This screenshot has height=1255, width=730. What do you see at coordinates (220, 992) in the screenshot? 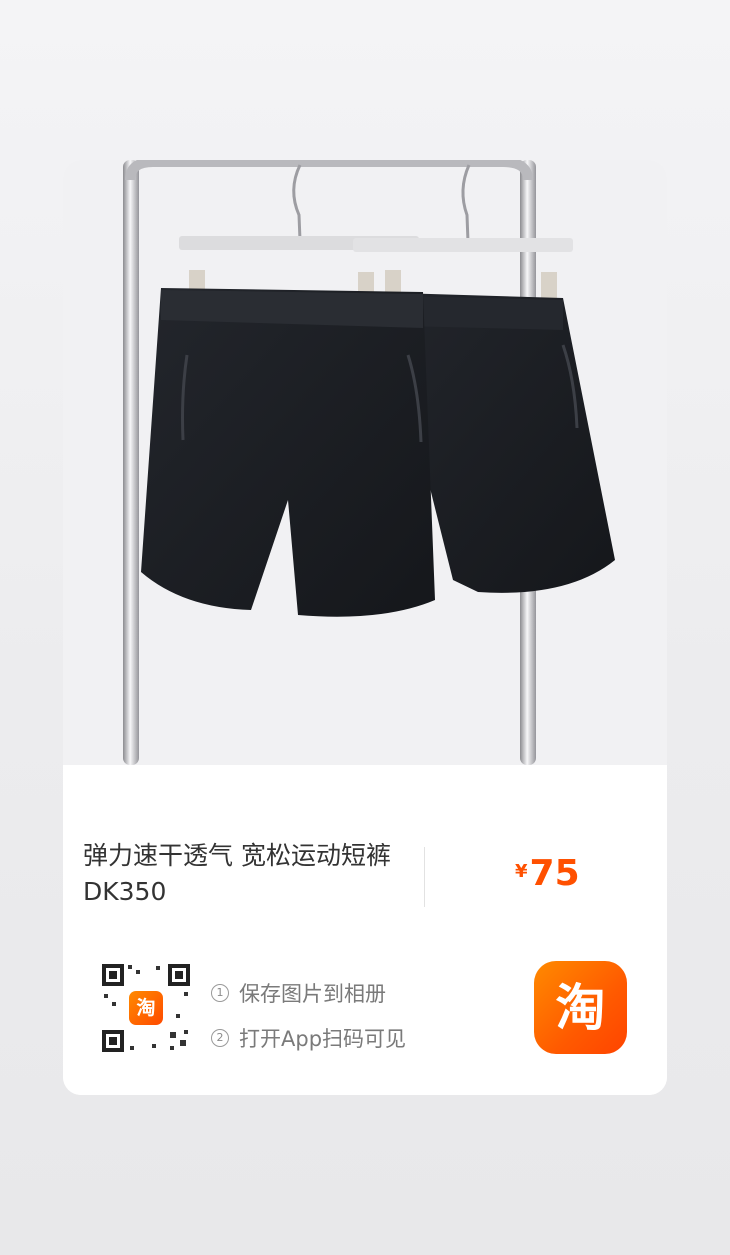
I see `step-number-1: 1` at bounding box center [220, 992].